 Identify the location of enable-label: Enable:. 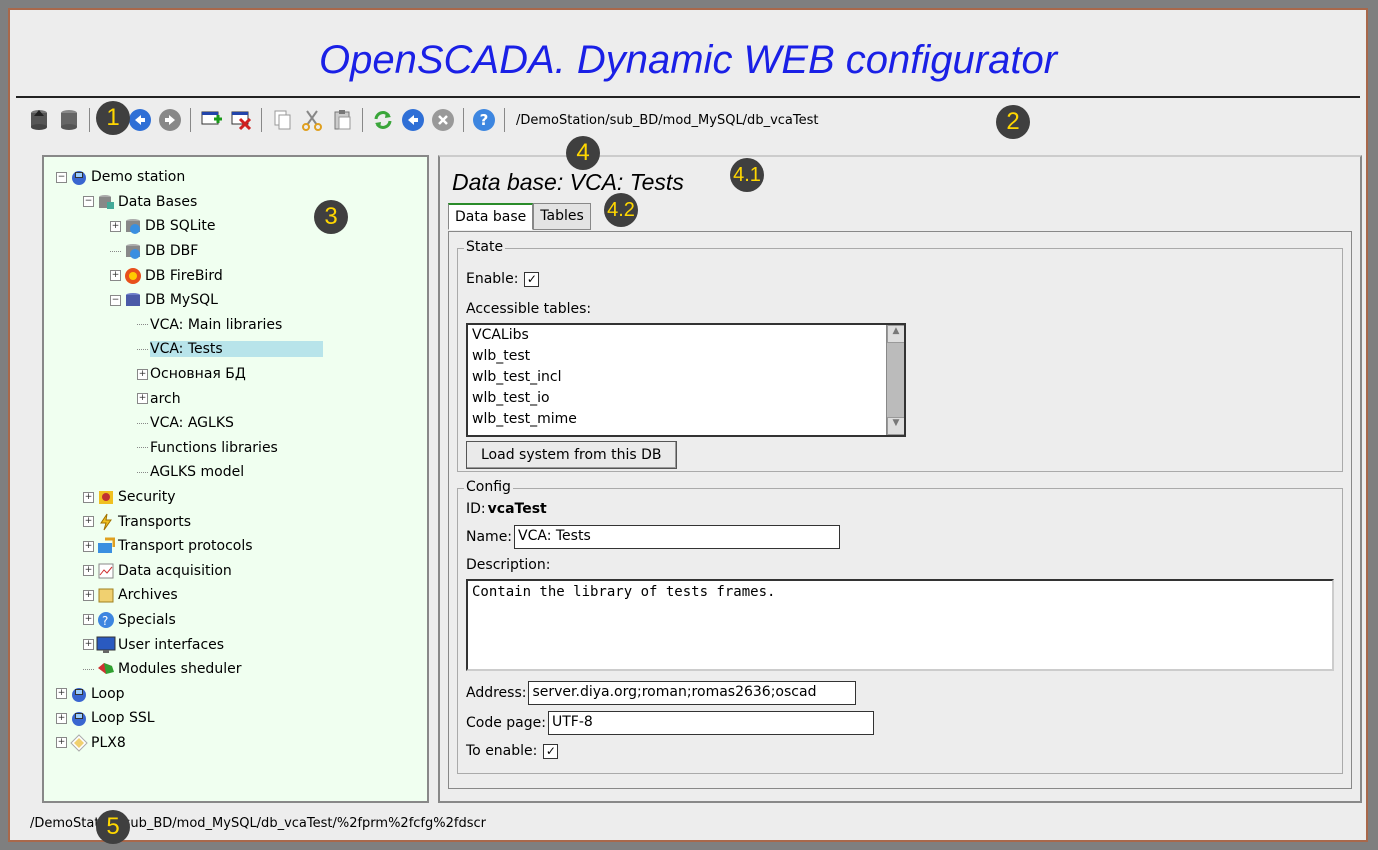
(492, 279).